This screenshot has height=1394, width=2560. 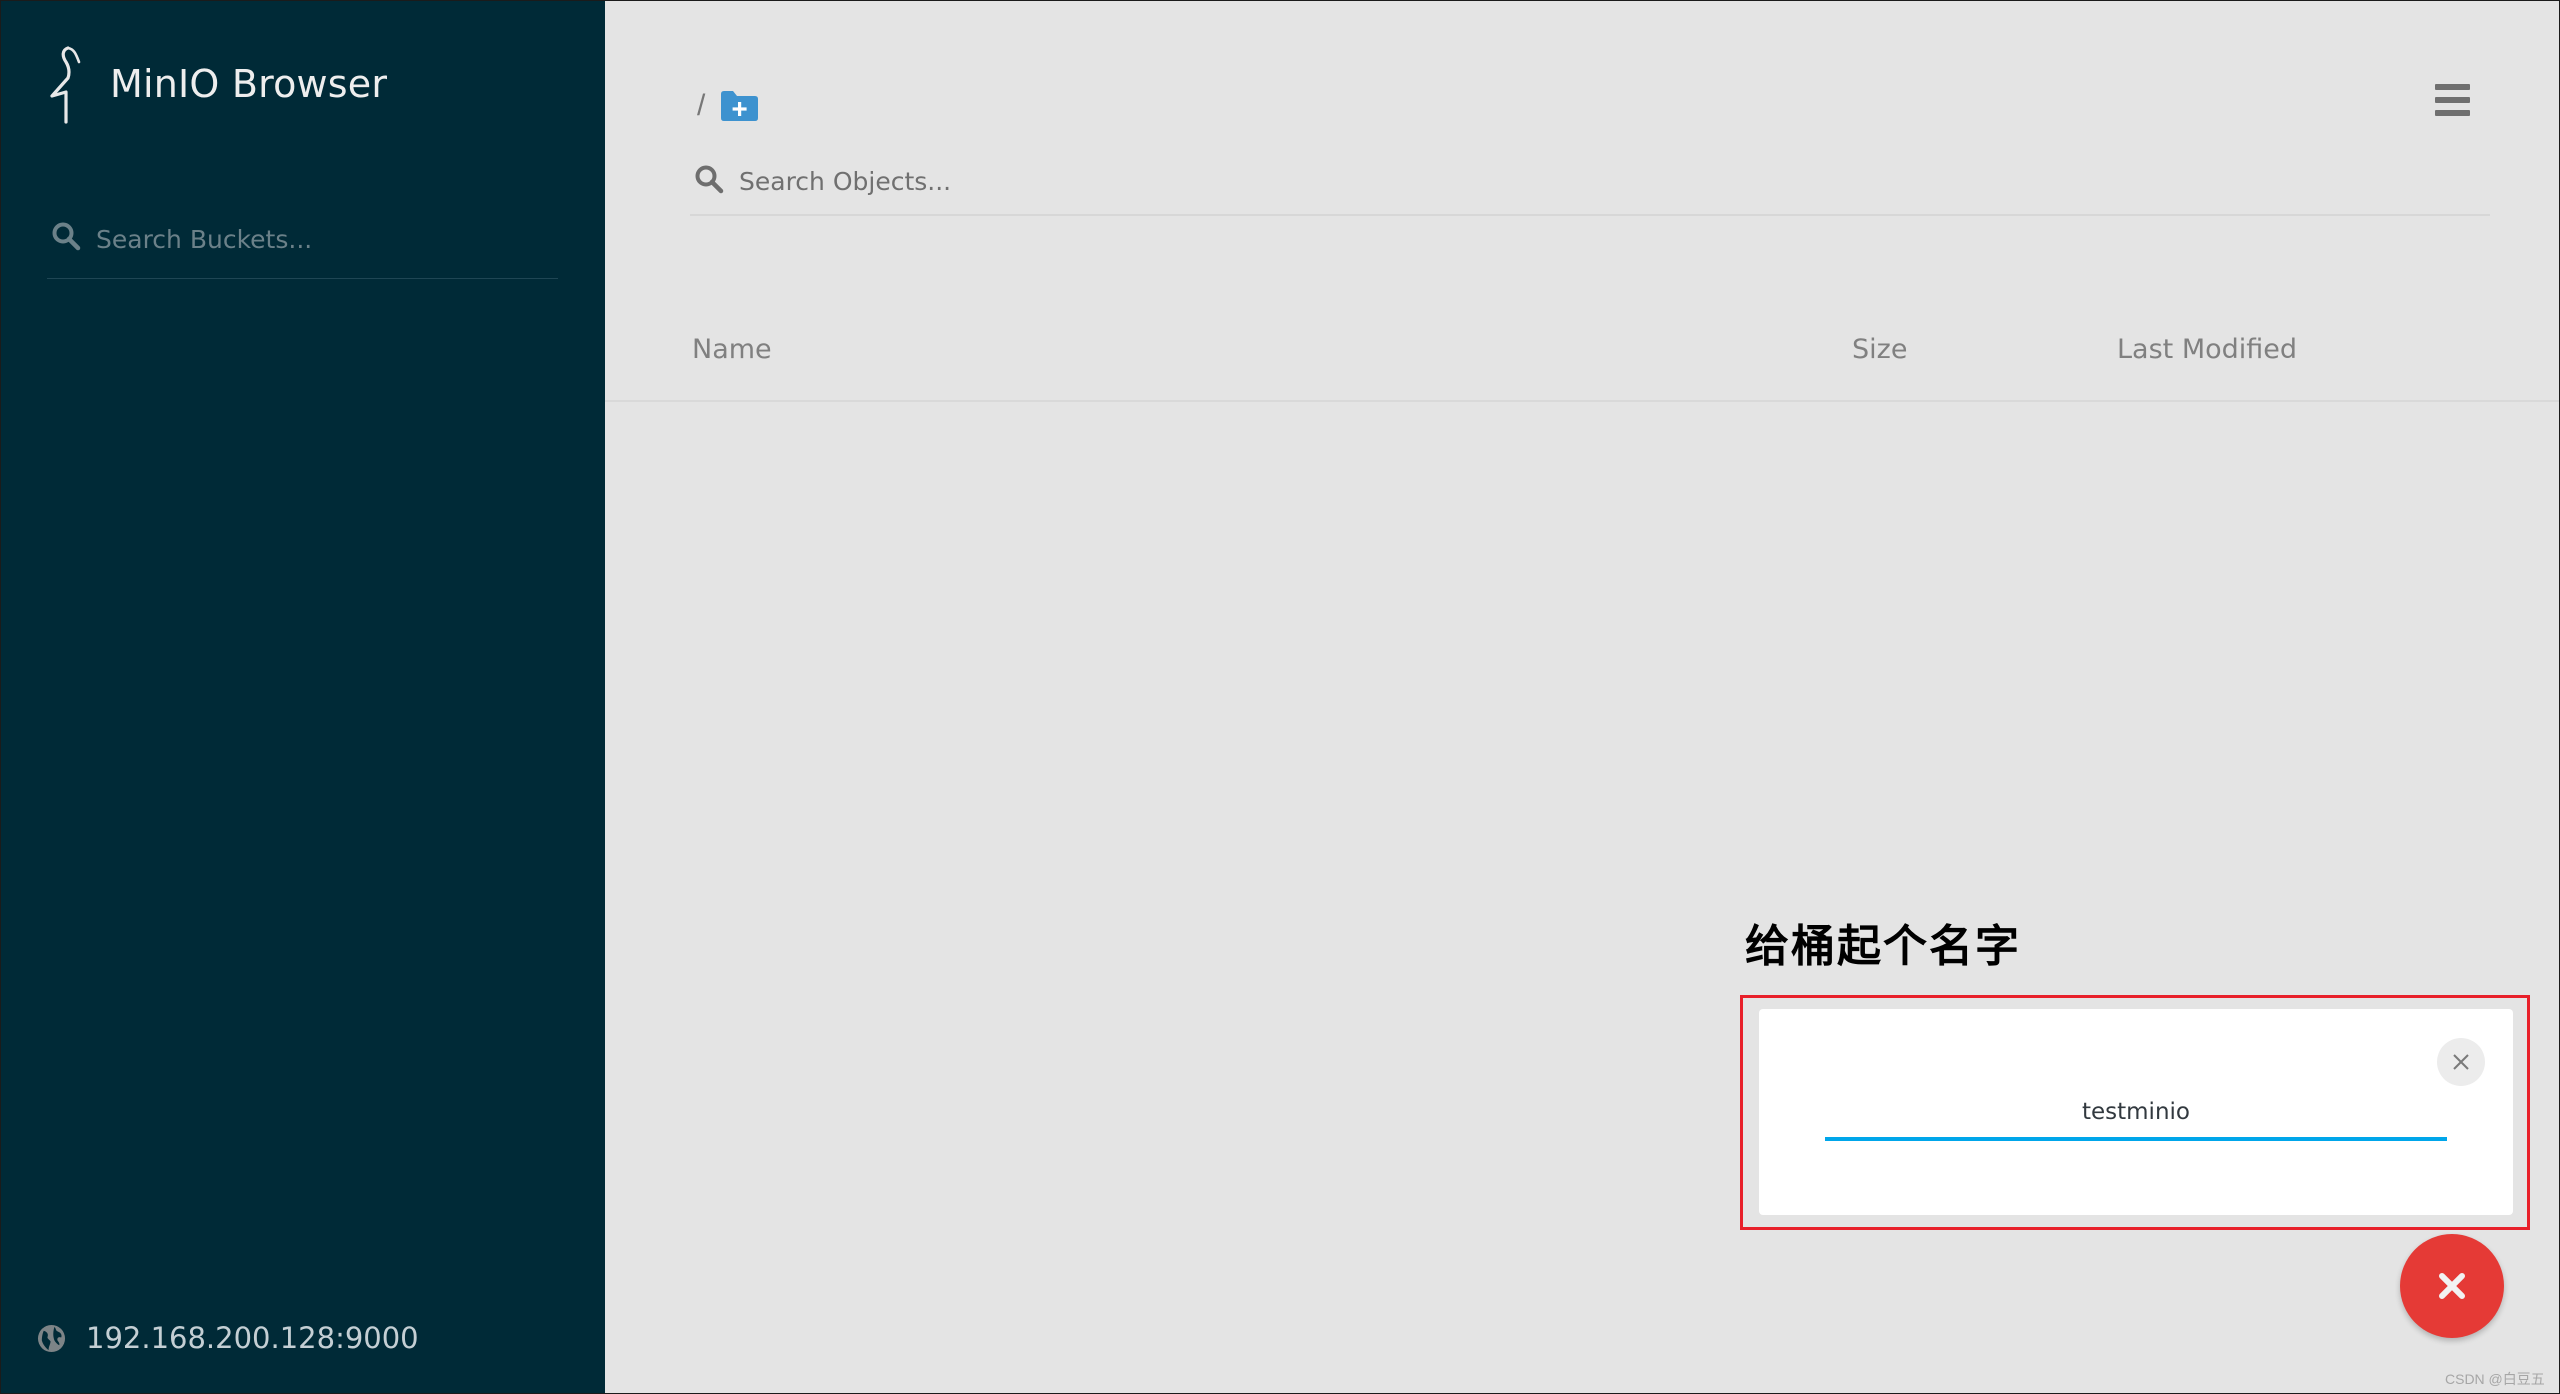 I want to click on menu-button, so click(x=2453, y=100).